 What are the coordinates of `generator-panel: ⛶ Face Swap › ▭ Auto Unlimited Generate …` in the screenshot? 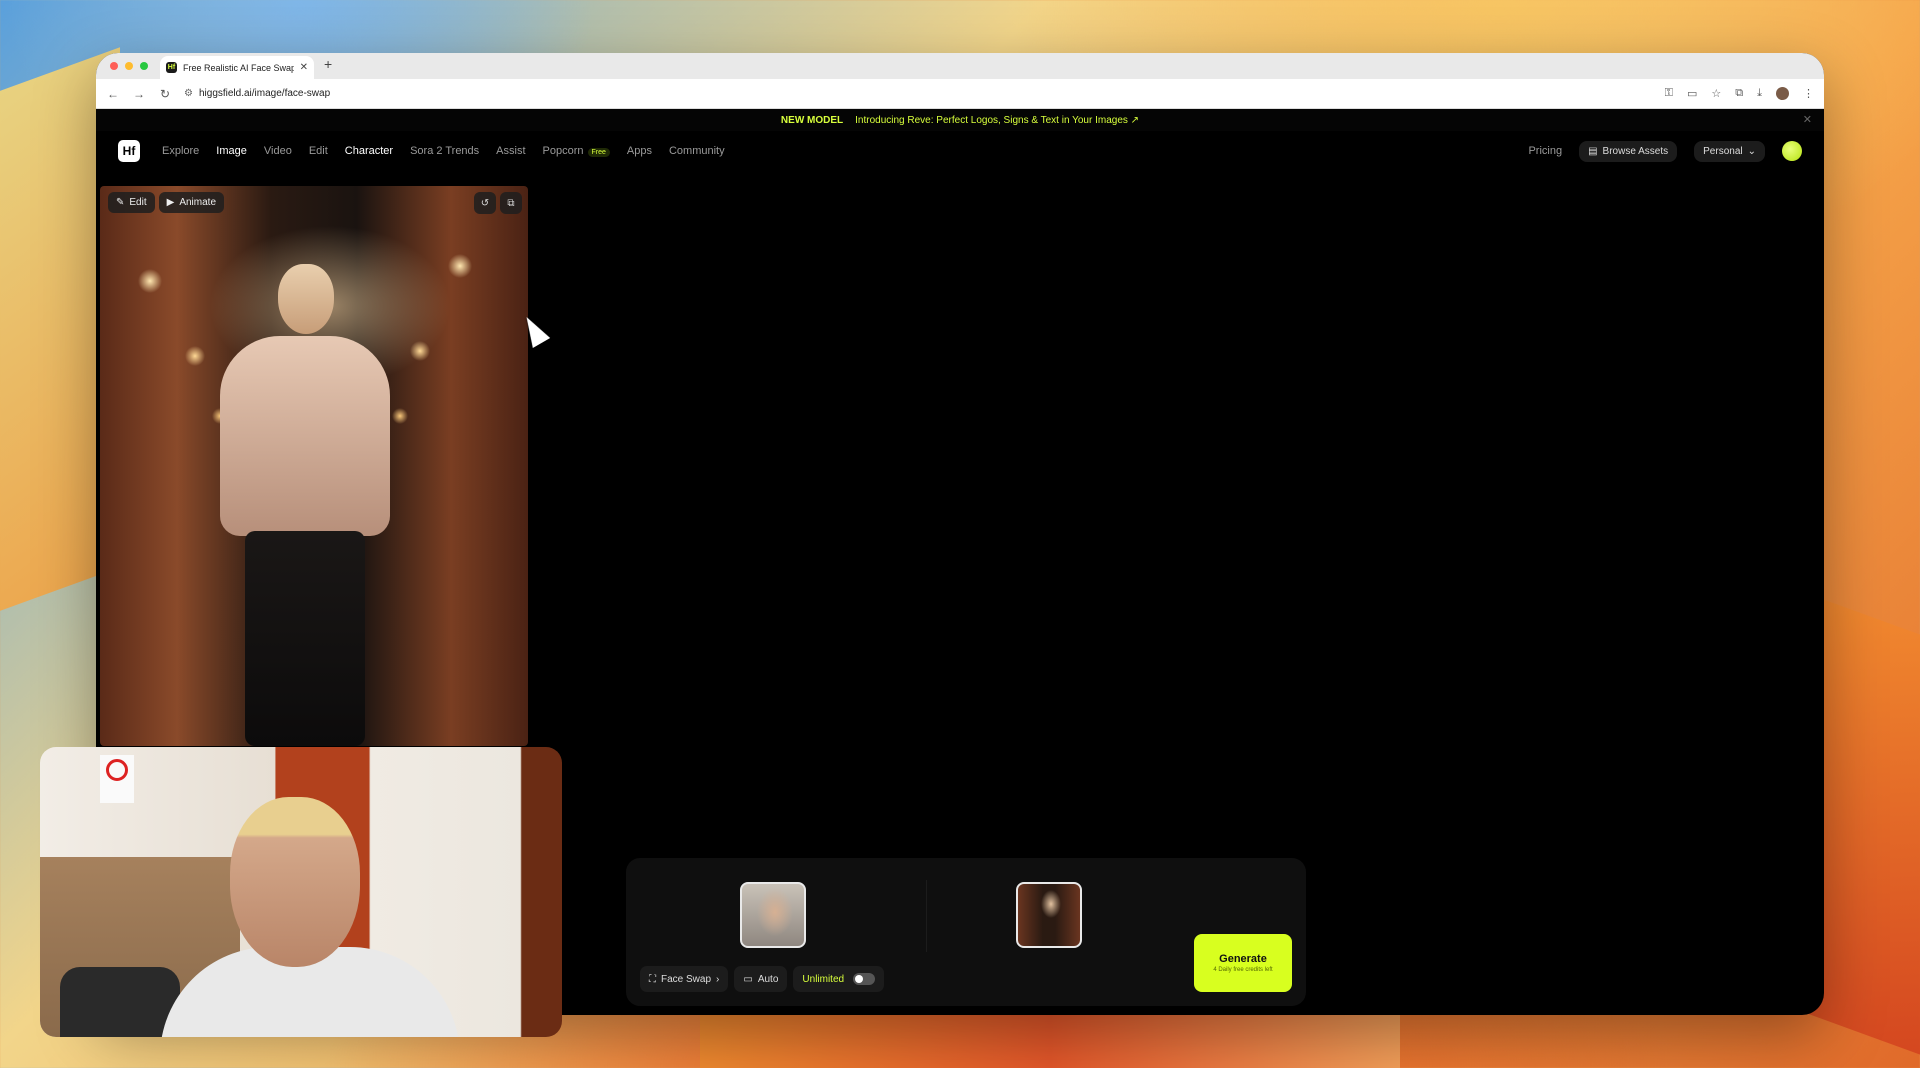 It's located at (966, 932).